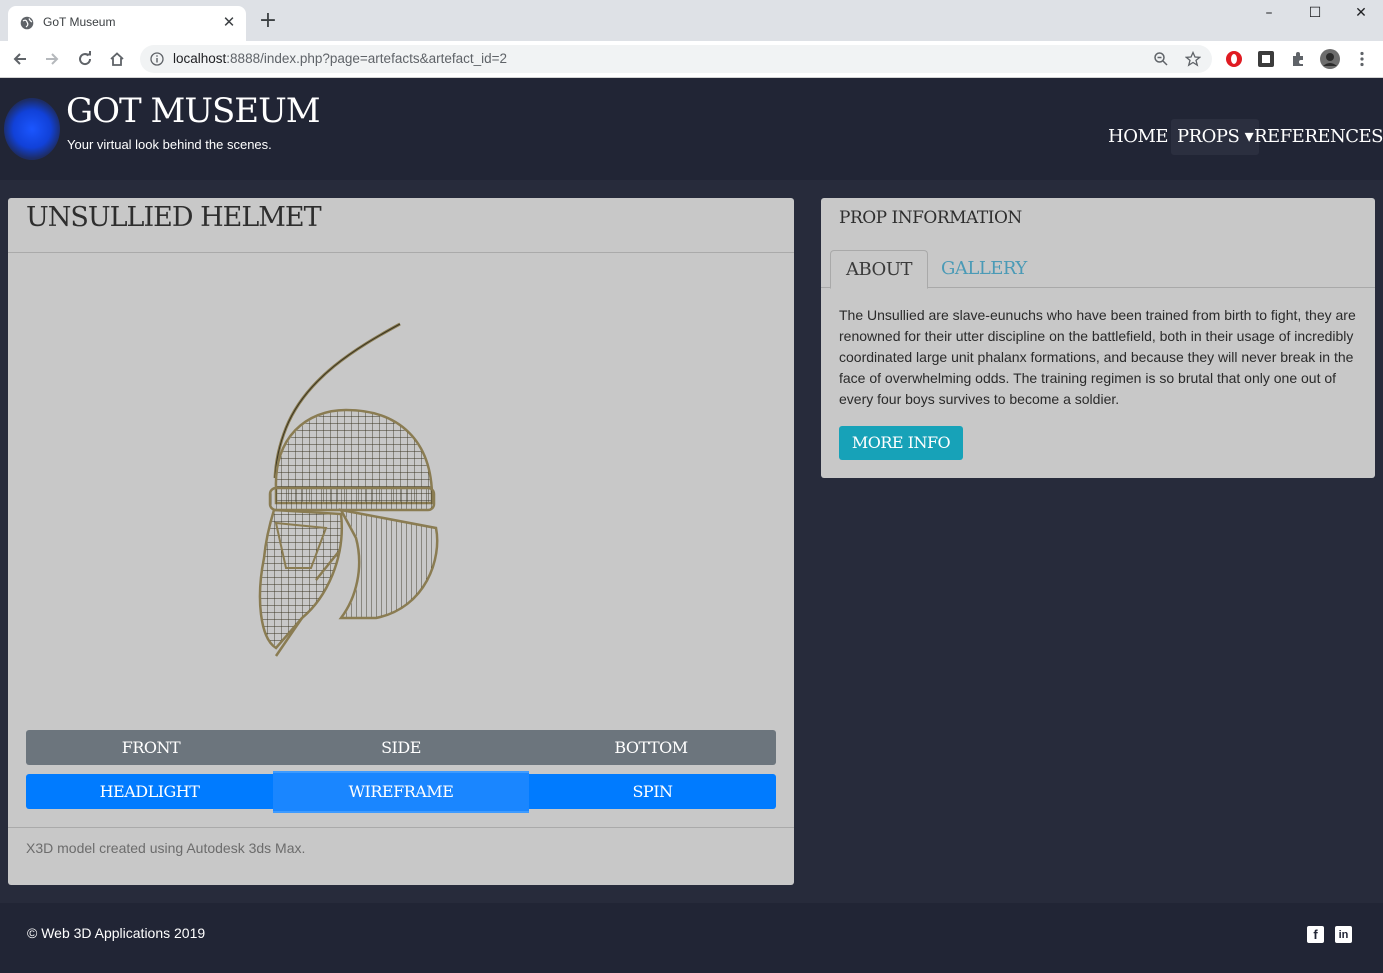 This screenshot has width=1383, height=973. I want to click on back-button, so click(20, 59).